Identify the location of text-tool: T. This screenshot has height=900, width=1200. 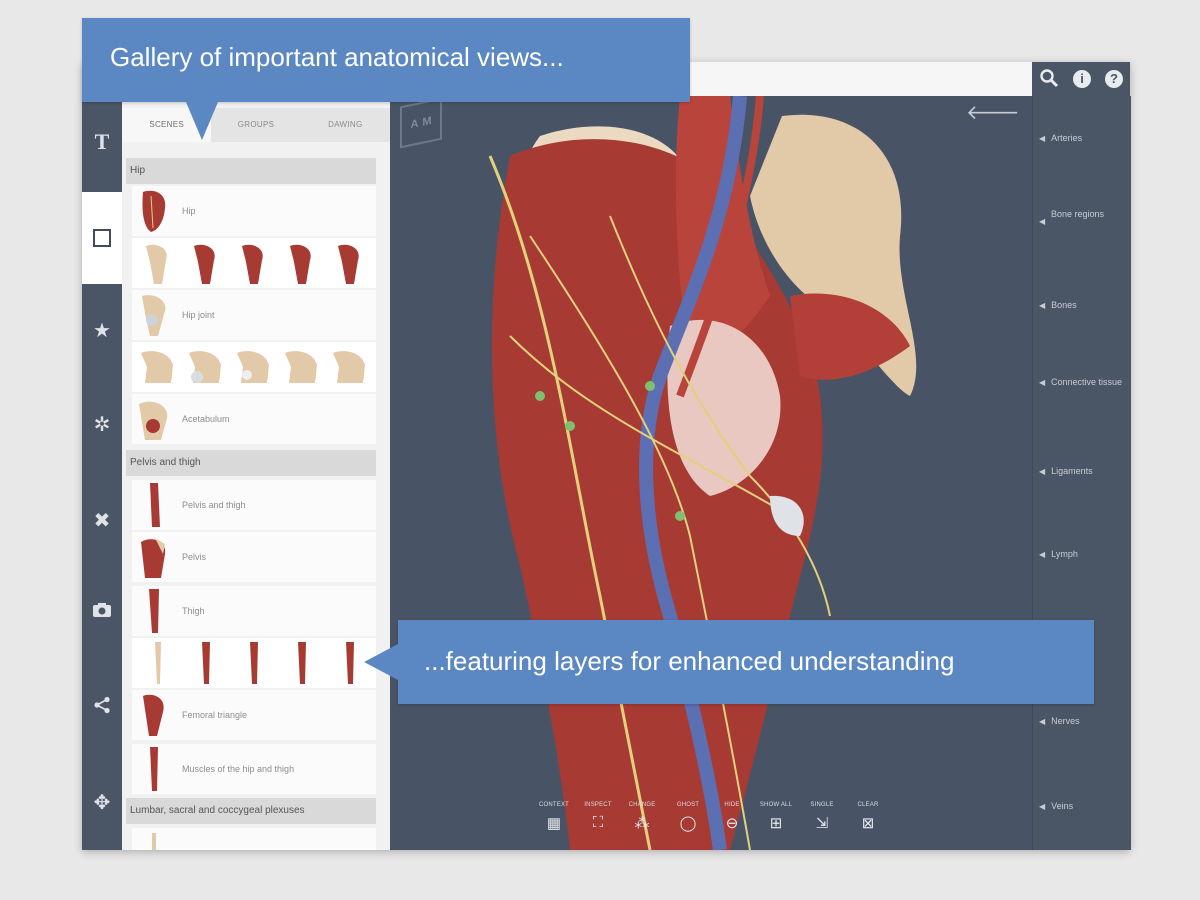
(102, 142).